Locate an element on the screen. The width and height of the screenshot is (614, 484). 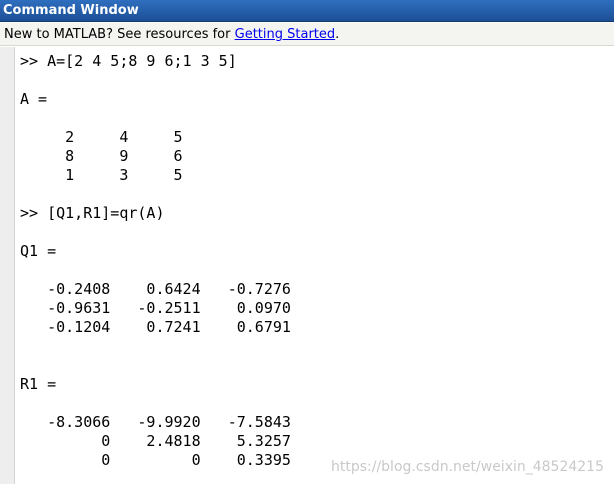
output-line: 8 9 6 is located at coordinates (101, 156).